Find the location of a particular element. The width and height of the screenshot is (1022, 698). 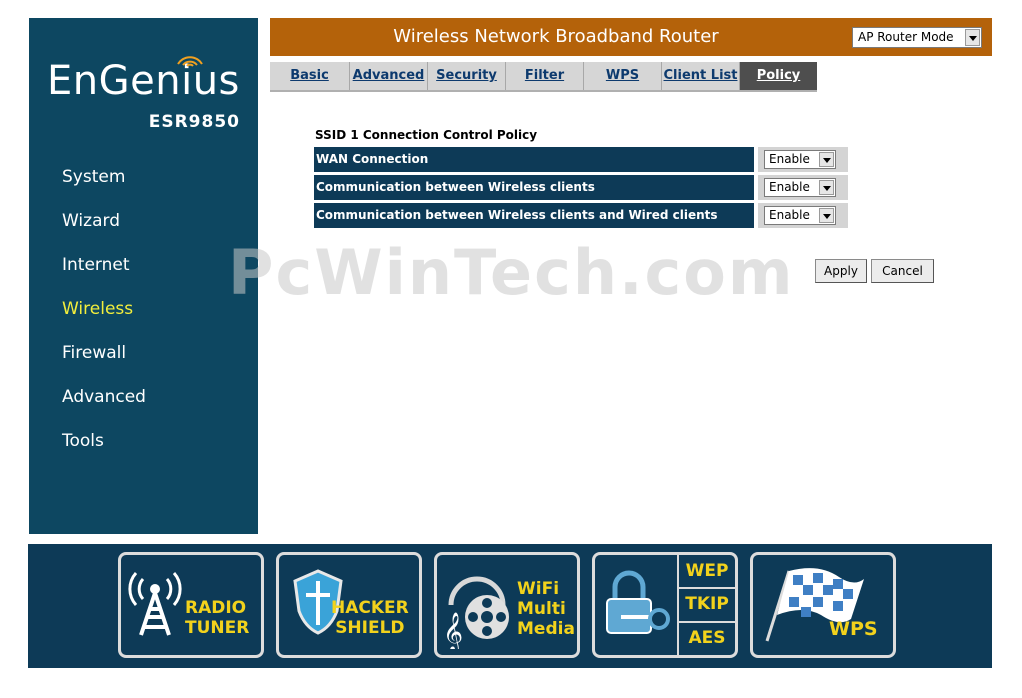

wifi-waves-icon is located at coordinates (190, 61).